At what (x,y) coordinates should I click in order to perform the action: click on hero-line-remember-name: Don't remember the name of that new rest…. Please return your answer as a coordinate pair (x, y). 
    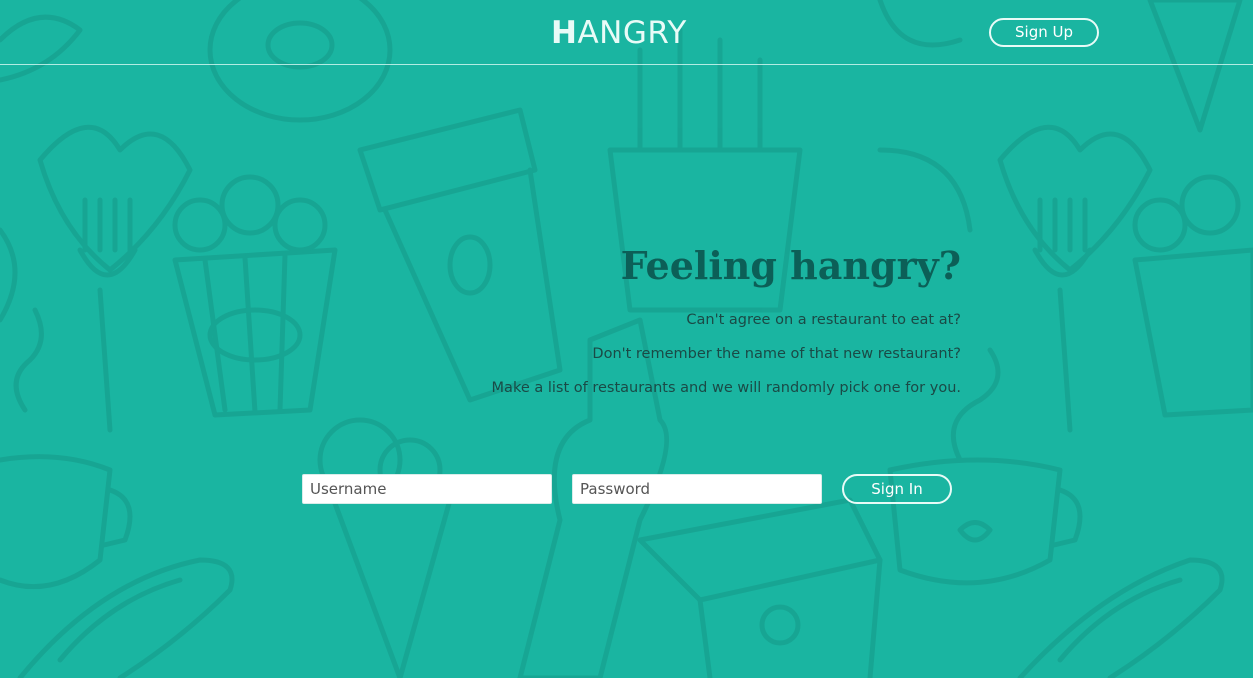
    Looking at the image, I should click on (776, 354).